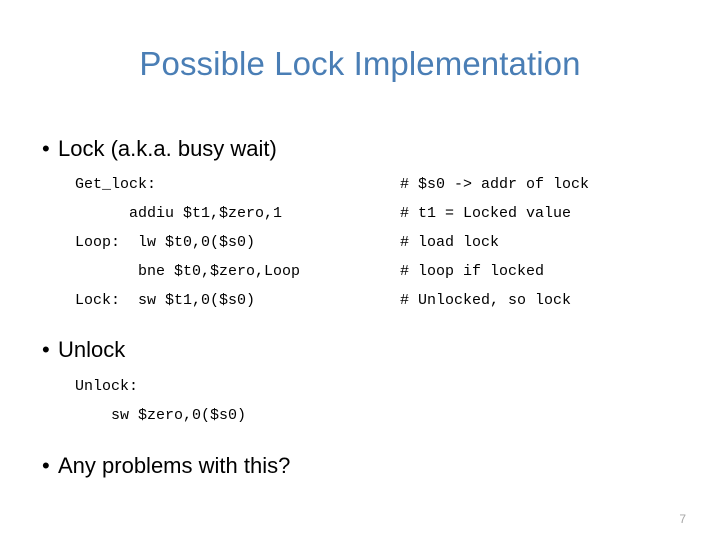 The image size is (720, 540). I want to click on code-line: addiu $t1,$zero,1 # t1 = Locked value, so click(332, 213).